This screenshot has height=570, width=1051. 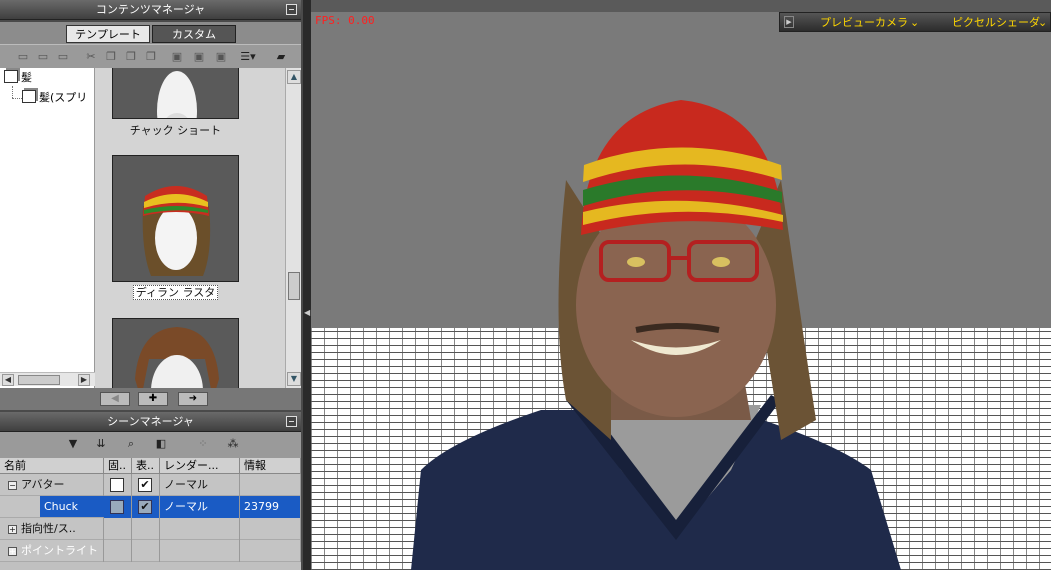 I want to click on zoom-icon: ⌕, so click(x=131, y=443).